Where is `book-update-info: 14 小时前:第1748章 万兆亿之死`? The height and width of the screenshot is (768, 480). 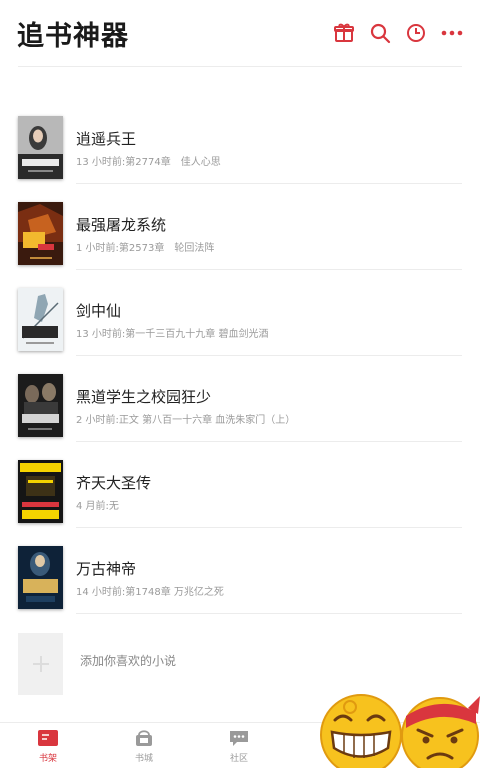 book-update-info: 14 小时前:第1748章 万兆亿之死 is located at coordinates (150, 592).